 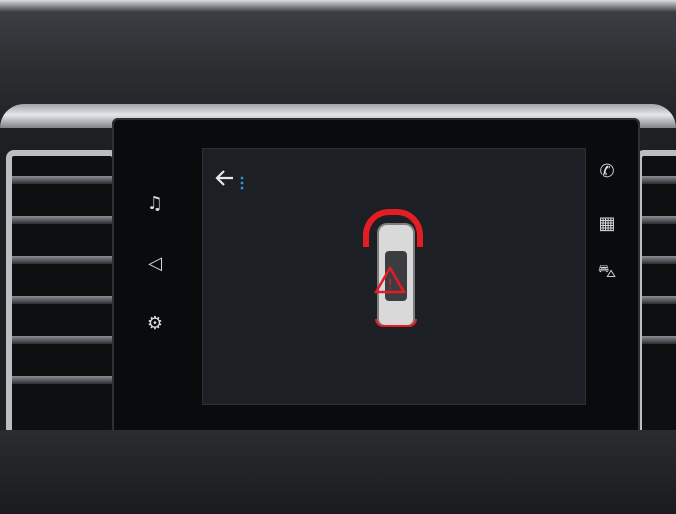 I want to click on music-note-icon: ♫, so click(x=155, y=203).